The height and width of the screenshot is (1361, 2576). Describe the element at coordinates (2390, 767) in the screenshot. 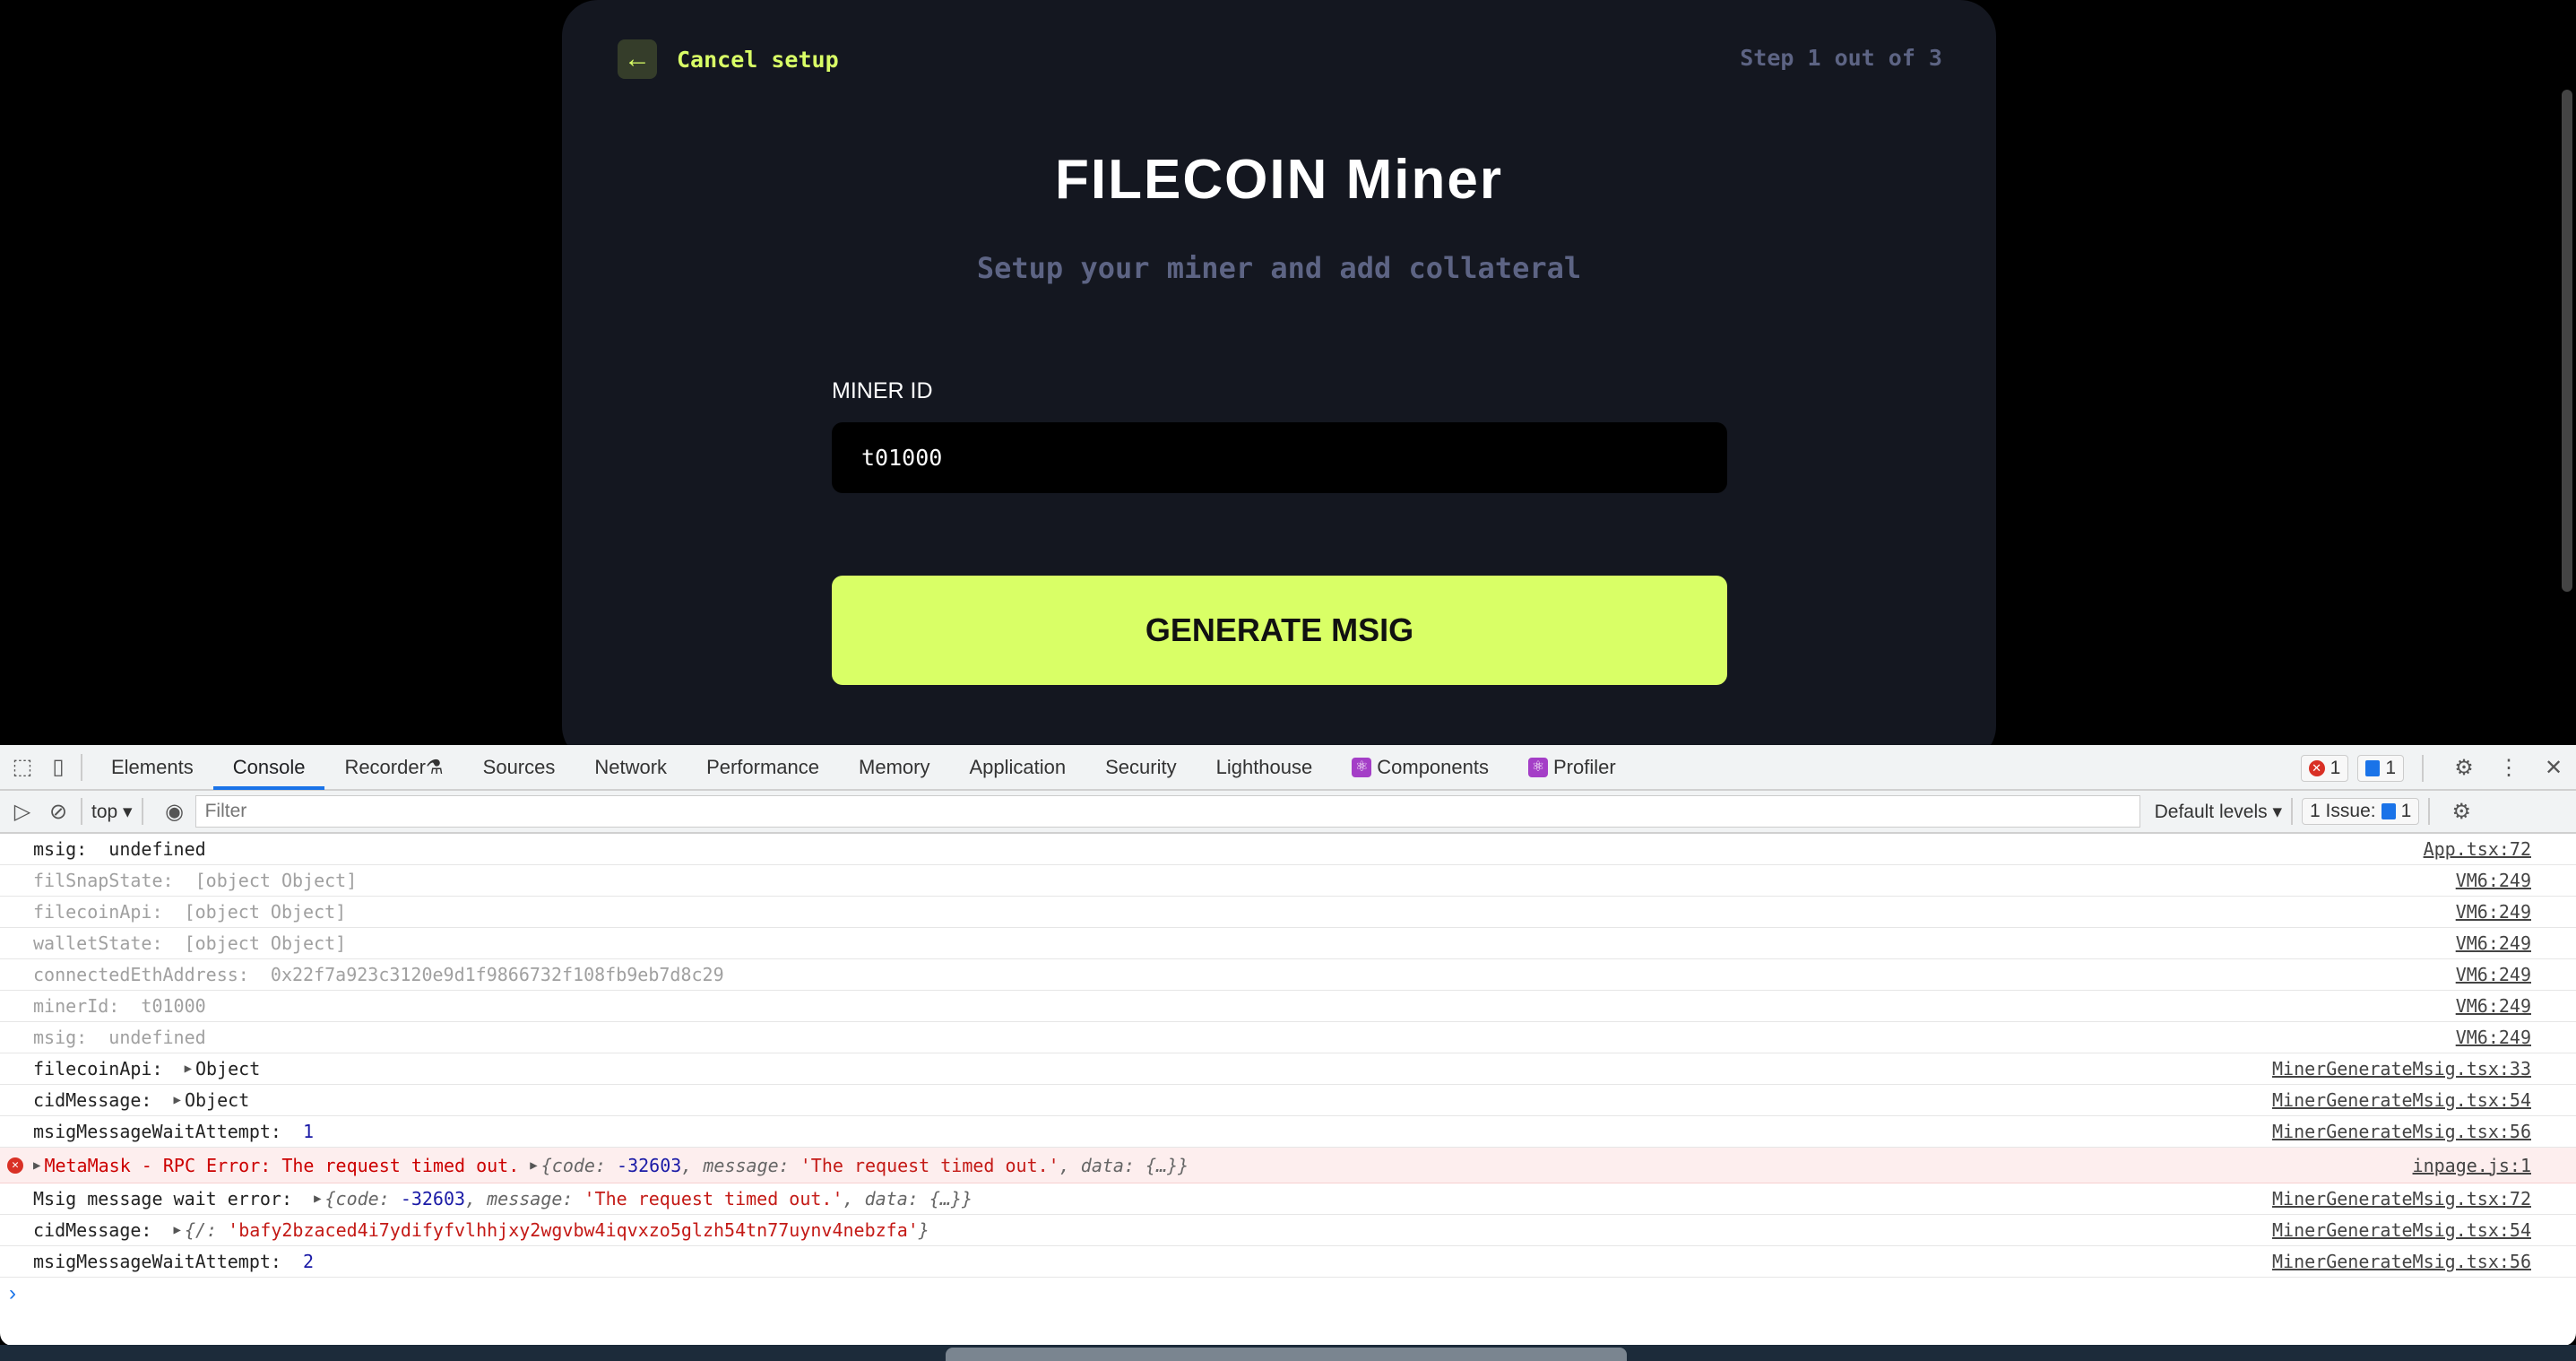

I see `message-count: 1` at that location.